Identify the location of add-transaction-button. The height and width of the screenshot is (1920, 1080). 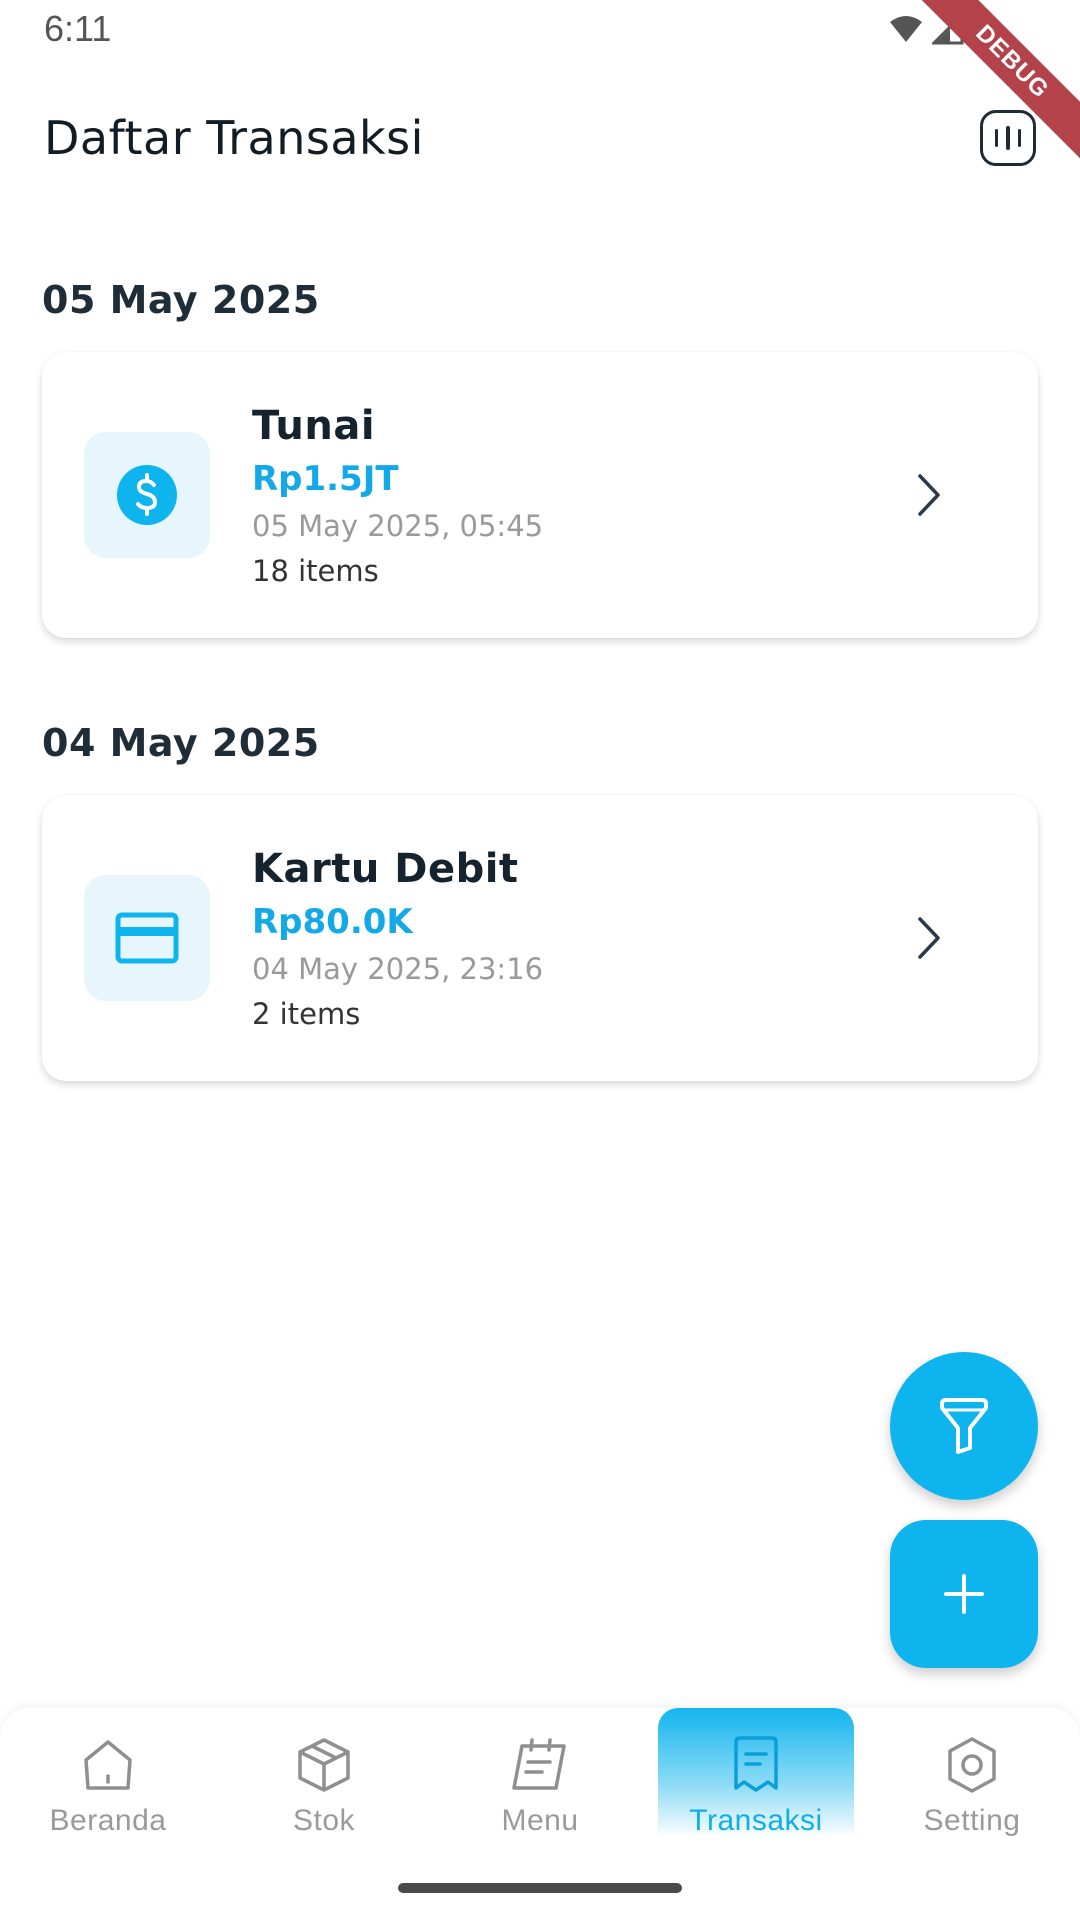
(964, 1594).